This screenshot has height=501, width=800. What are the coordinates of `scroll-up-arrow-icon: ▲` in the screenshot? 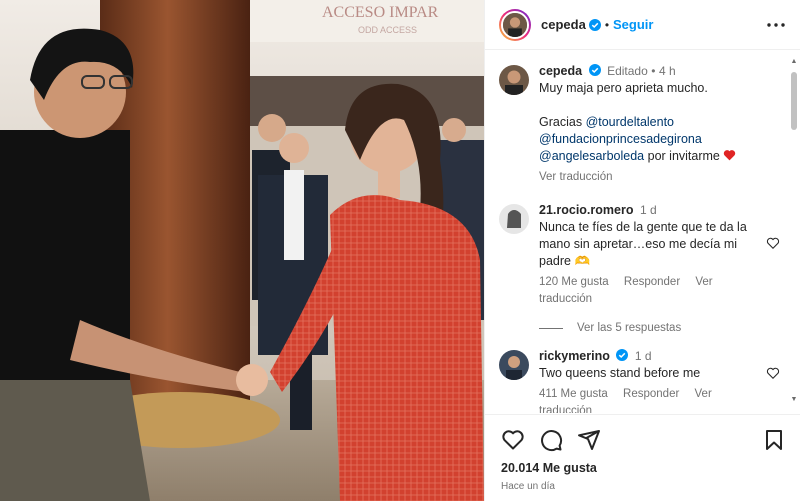 It's located at (794, 62).